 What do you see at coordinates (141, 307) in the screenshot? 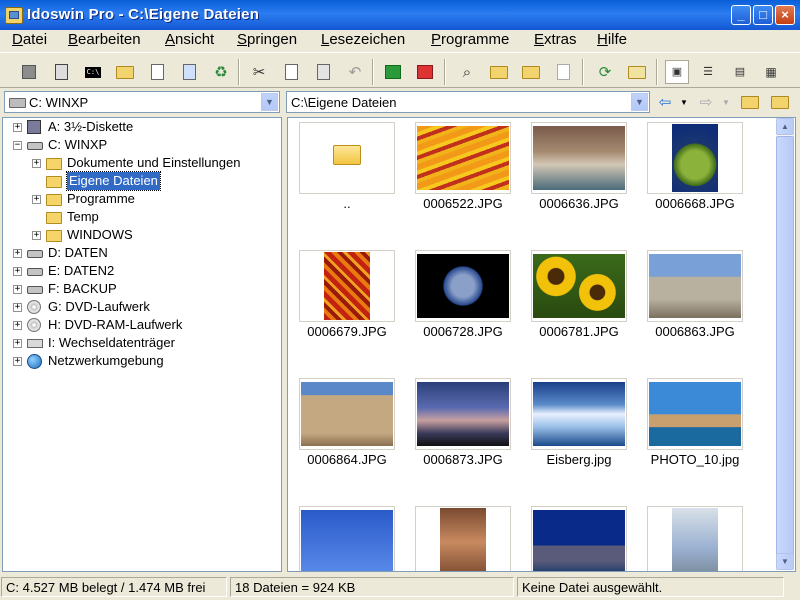
I see `tree-item: + G: DVD-Laufwerk` at bounding box center [141, 307].